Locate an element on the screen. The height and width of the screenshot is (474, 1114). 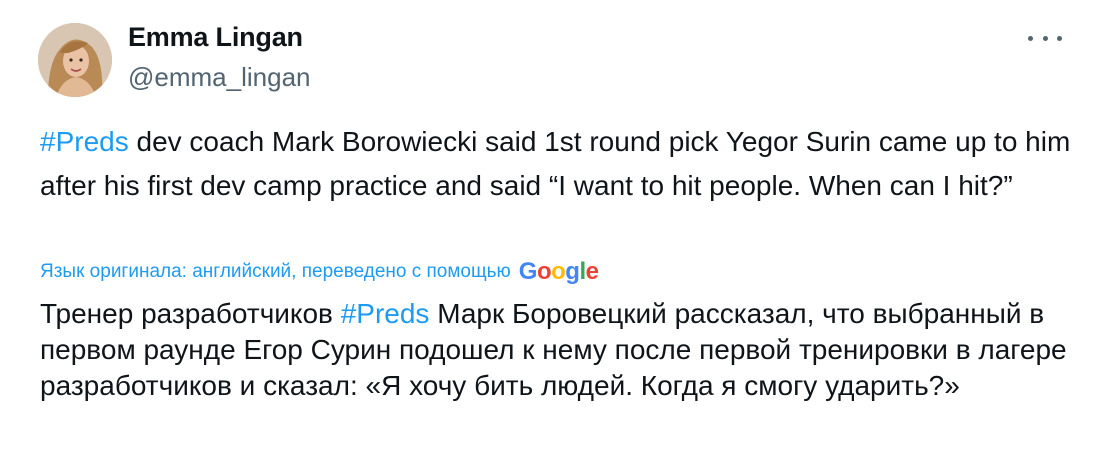
translated-hashtag-link: #Preds is located at coordinates (385, 313).